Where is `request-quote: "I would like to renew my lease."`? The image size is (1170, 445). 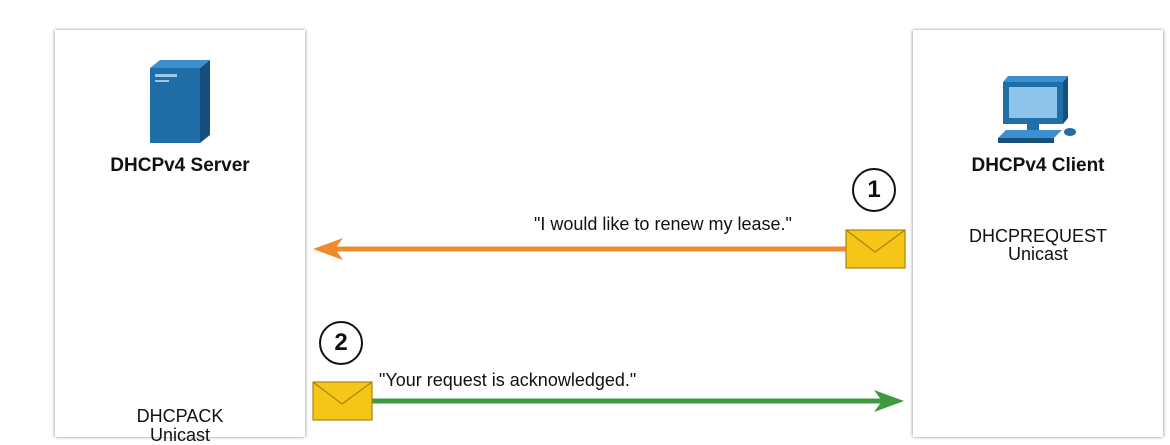 request-quote: "I would like to renew my lease." is located at coordinates (663, 224).